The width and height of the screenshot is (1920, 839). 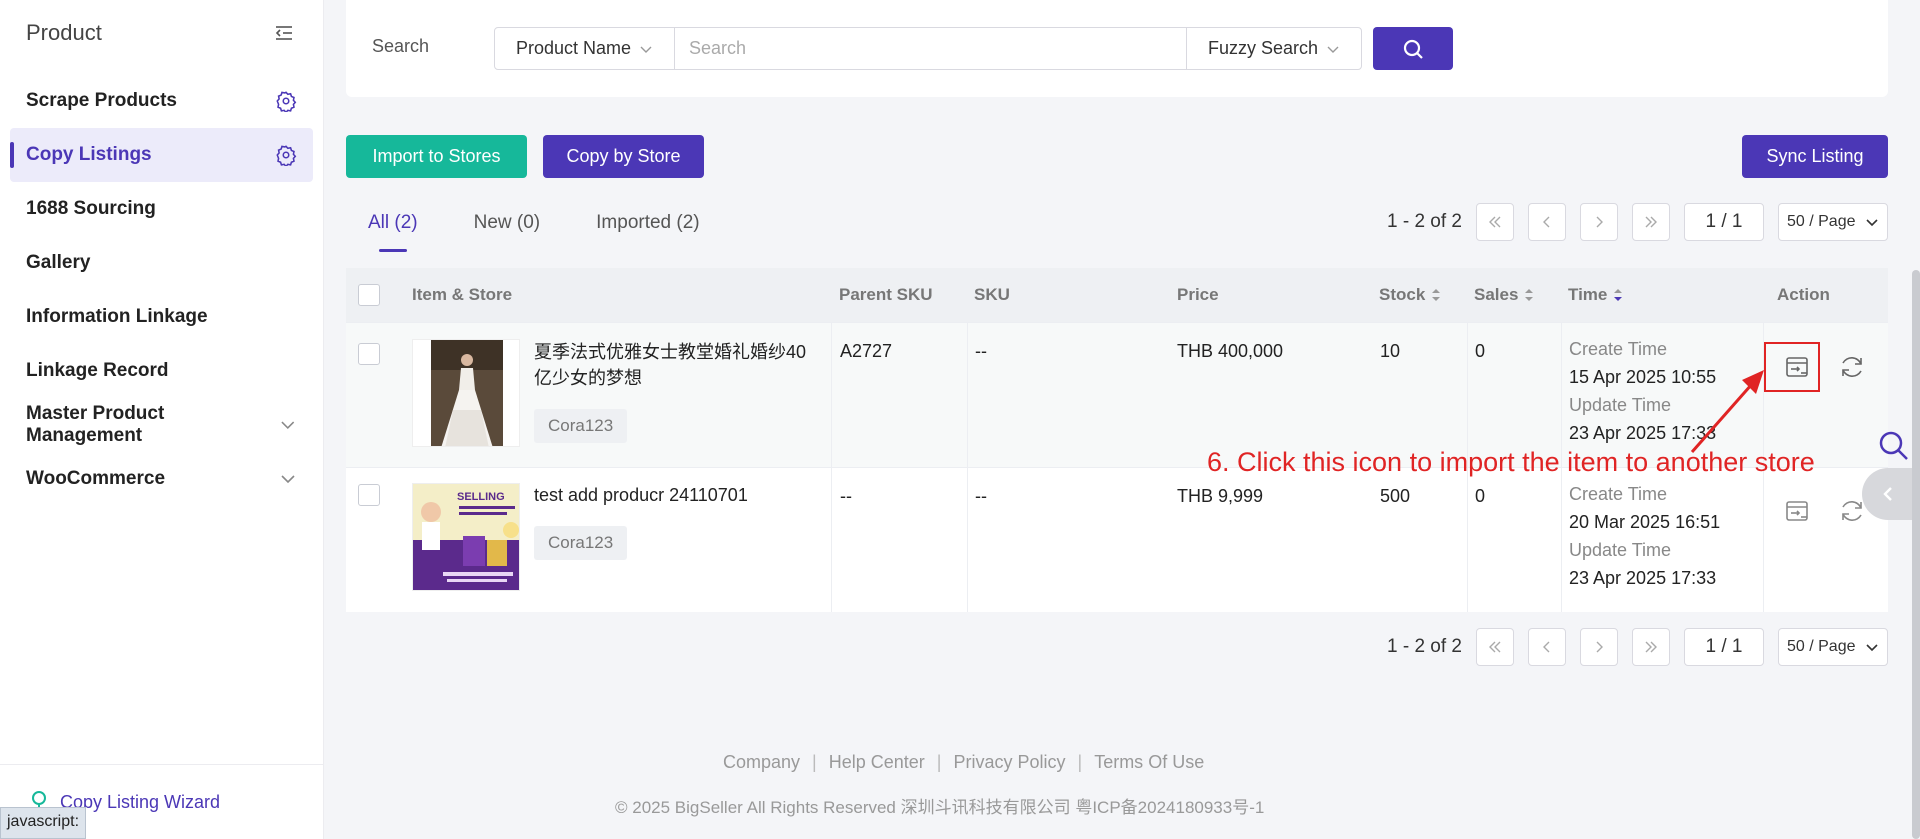 I want to click on sales: 0, so click(x=1480, y=351).